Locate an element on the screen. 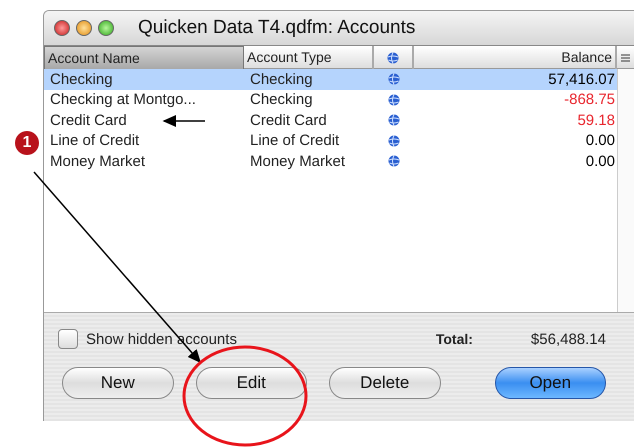  push-button: Delete is located at coordinates (384, 383).